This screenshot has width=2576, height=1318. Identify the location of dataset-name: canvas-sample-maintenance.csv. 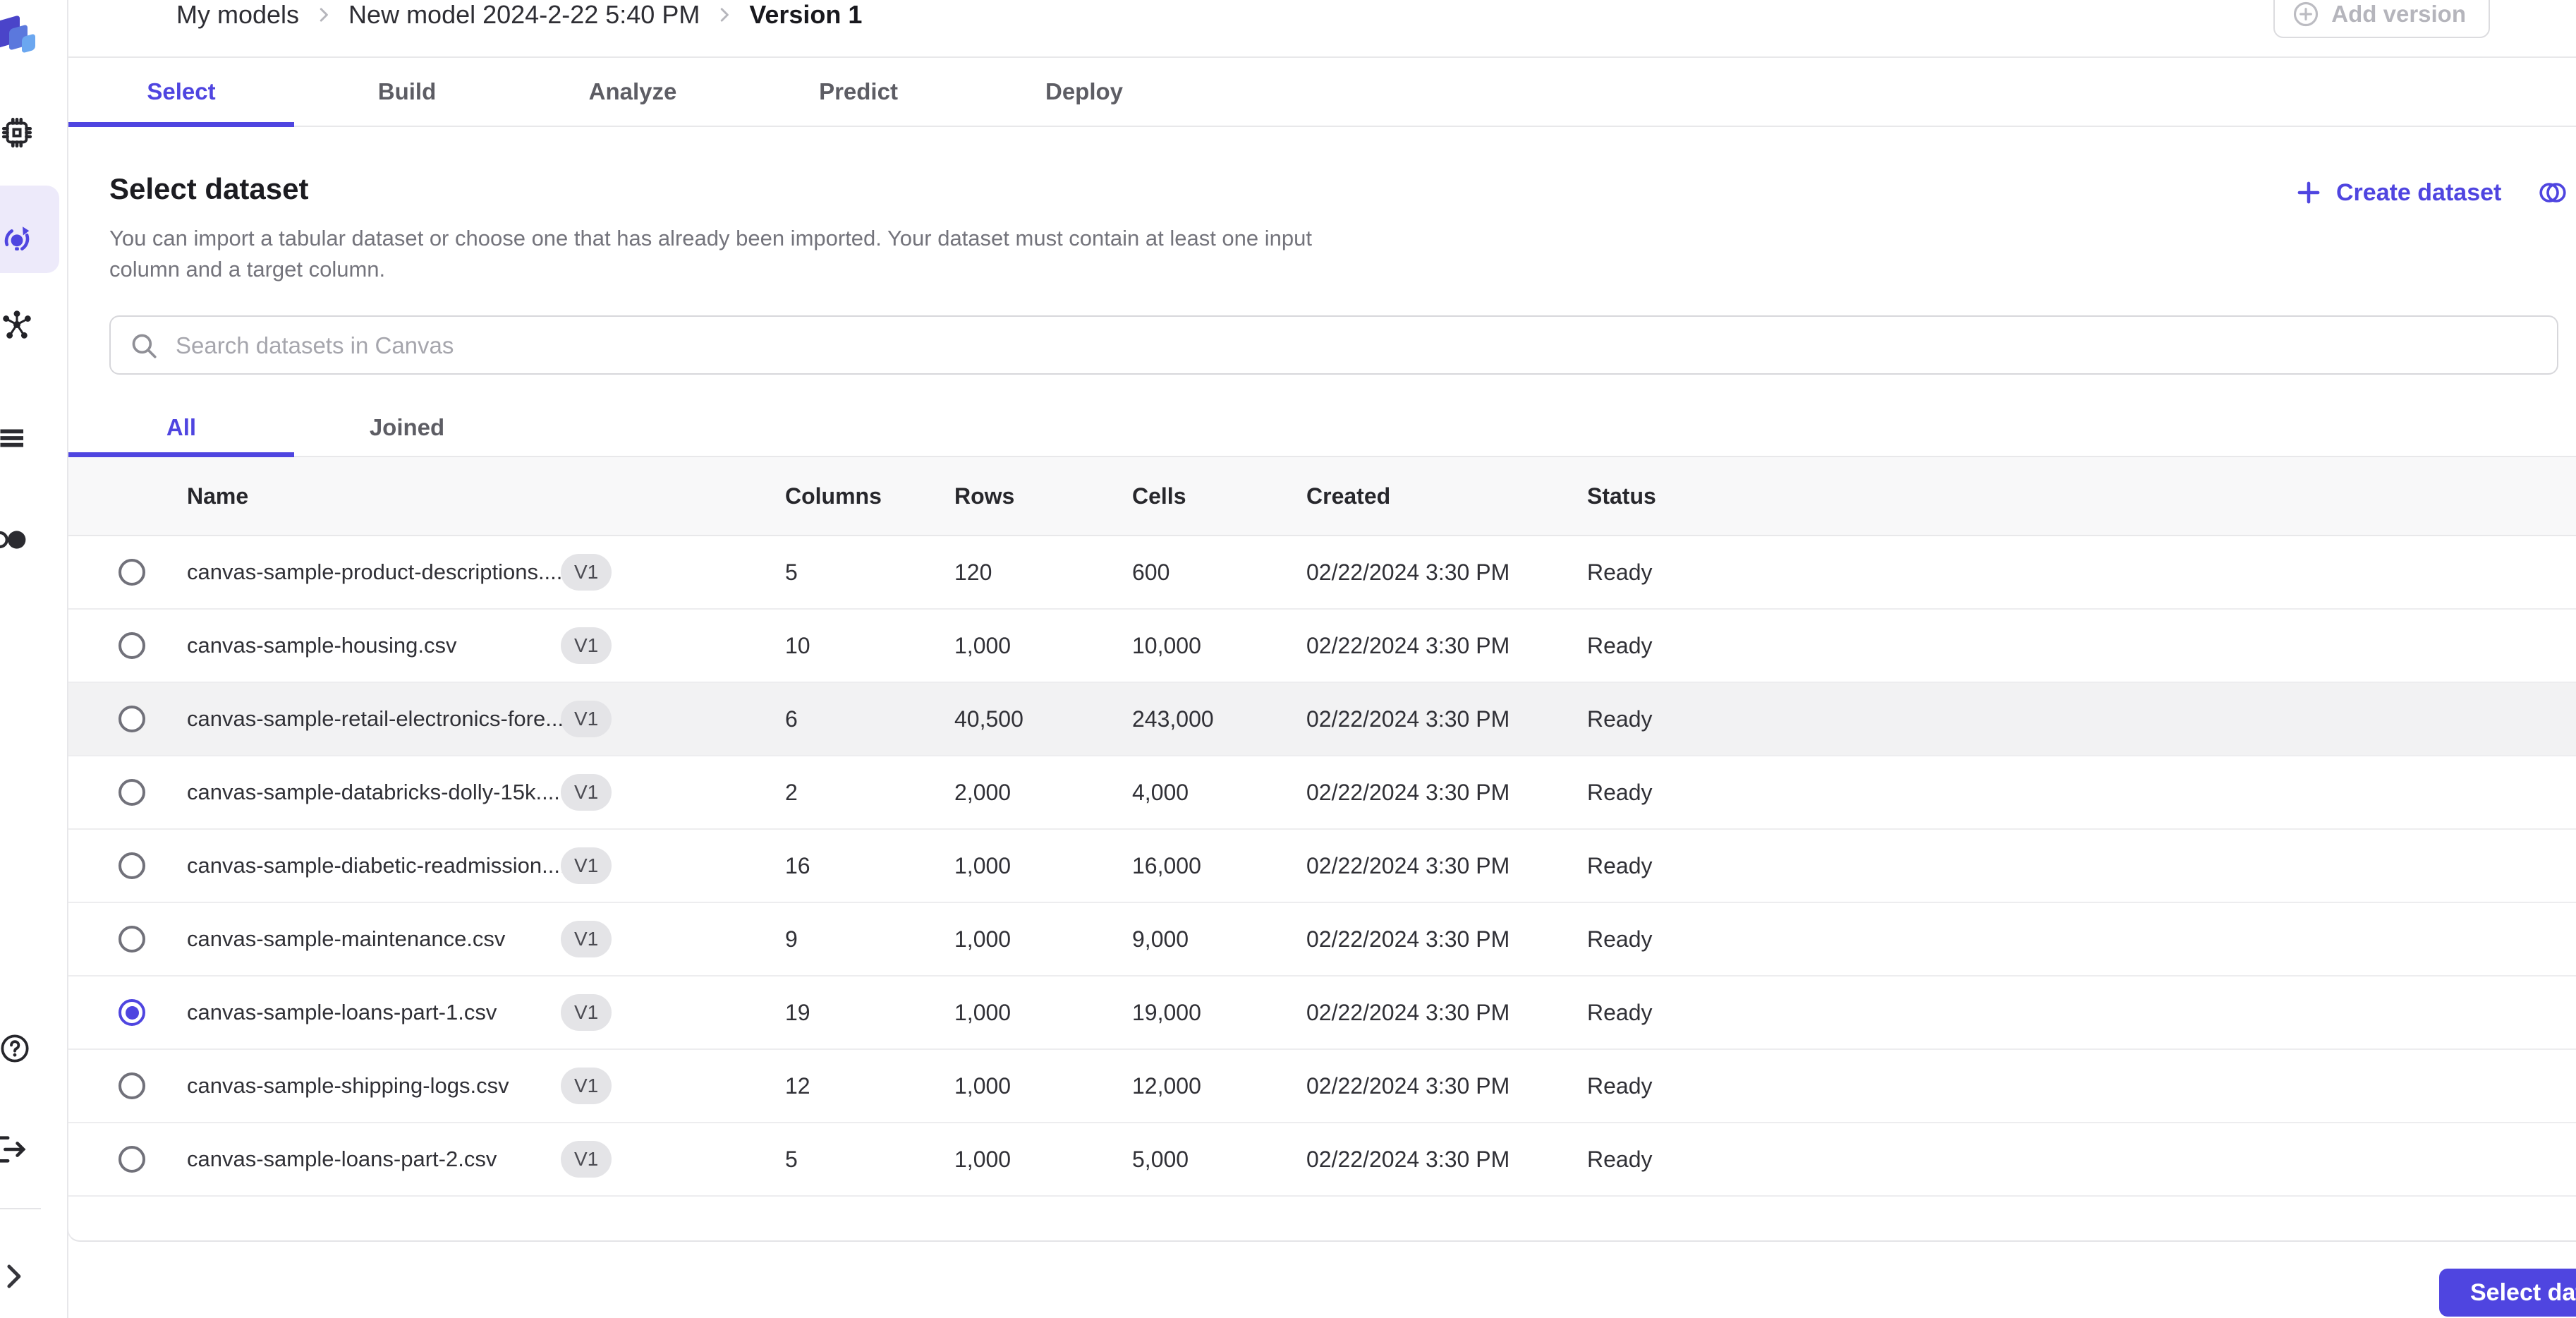
(346, 938).